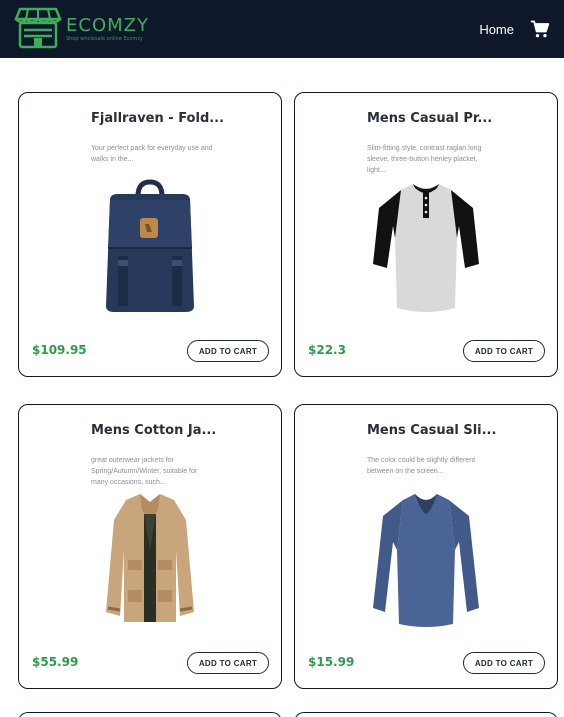 This screenshot has width=564, height=717. I want to click on product-image-backpack, so click(150, 247).